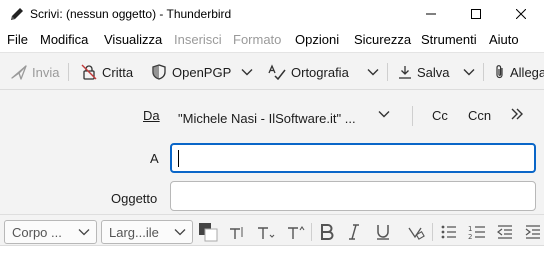 The width and height of the screenshot is (544, 271). What do you see at coordinates (46, 72) in the screenshot?
I see `send-label: Invia` at bounding box center [46, 72].